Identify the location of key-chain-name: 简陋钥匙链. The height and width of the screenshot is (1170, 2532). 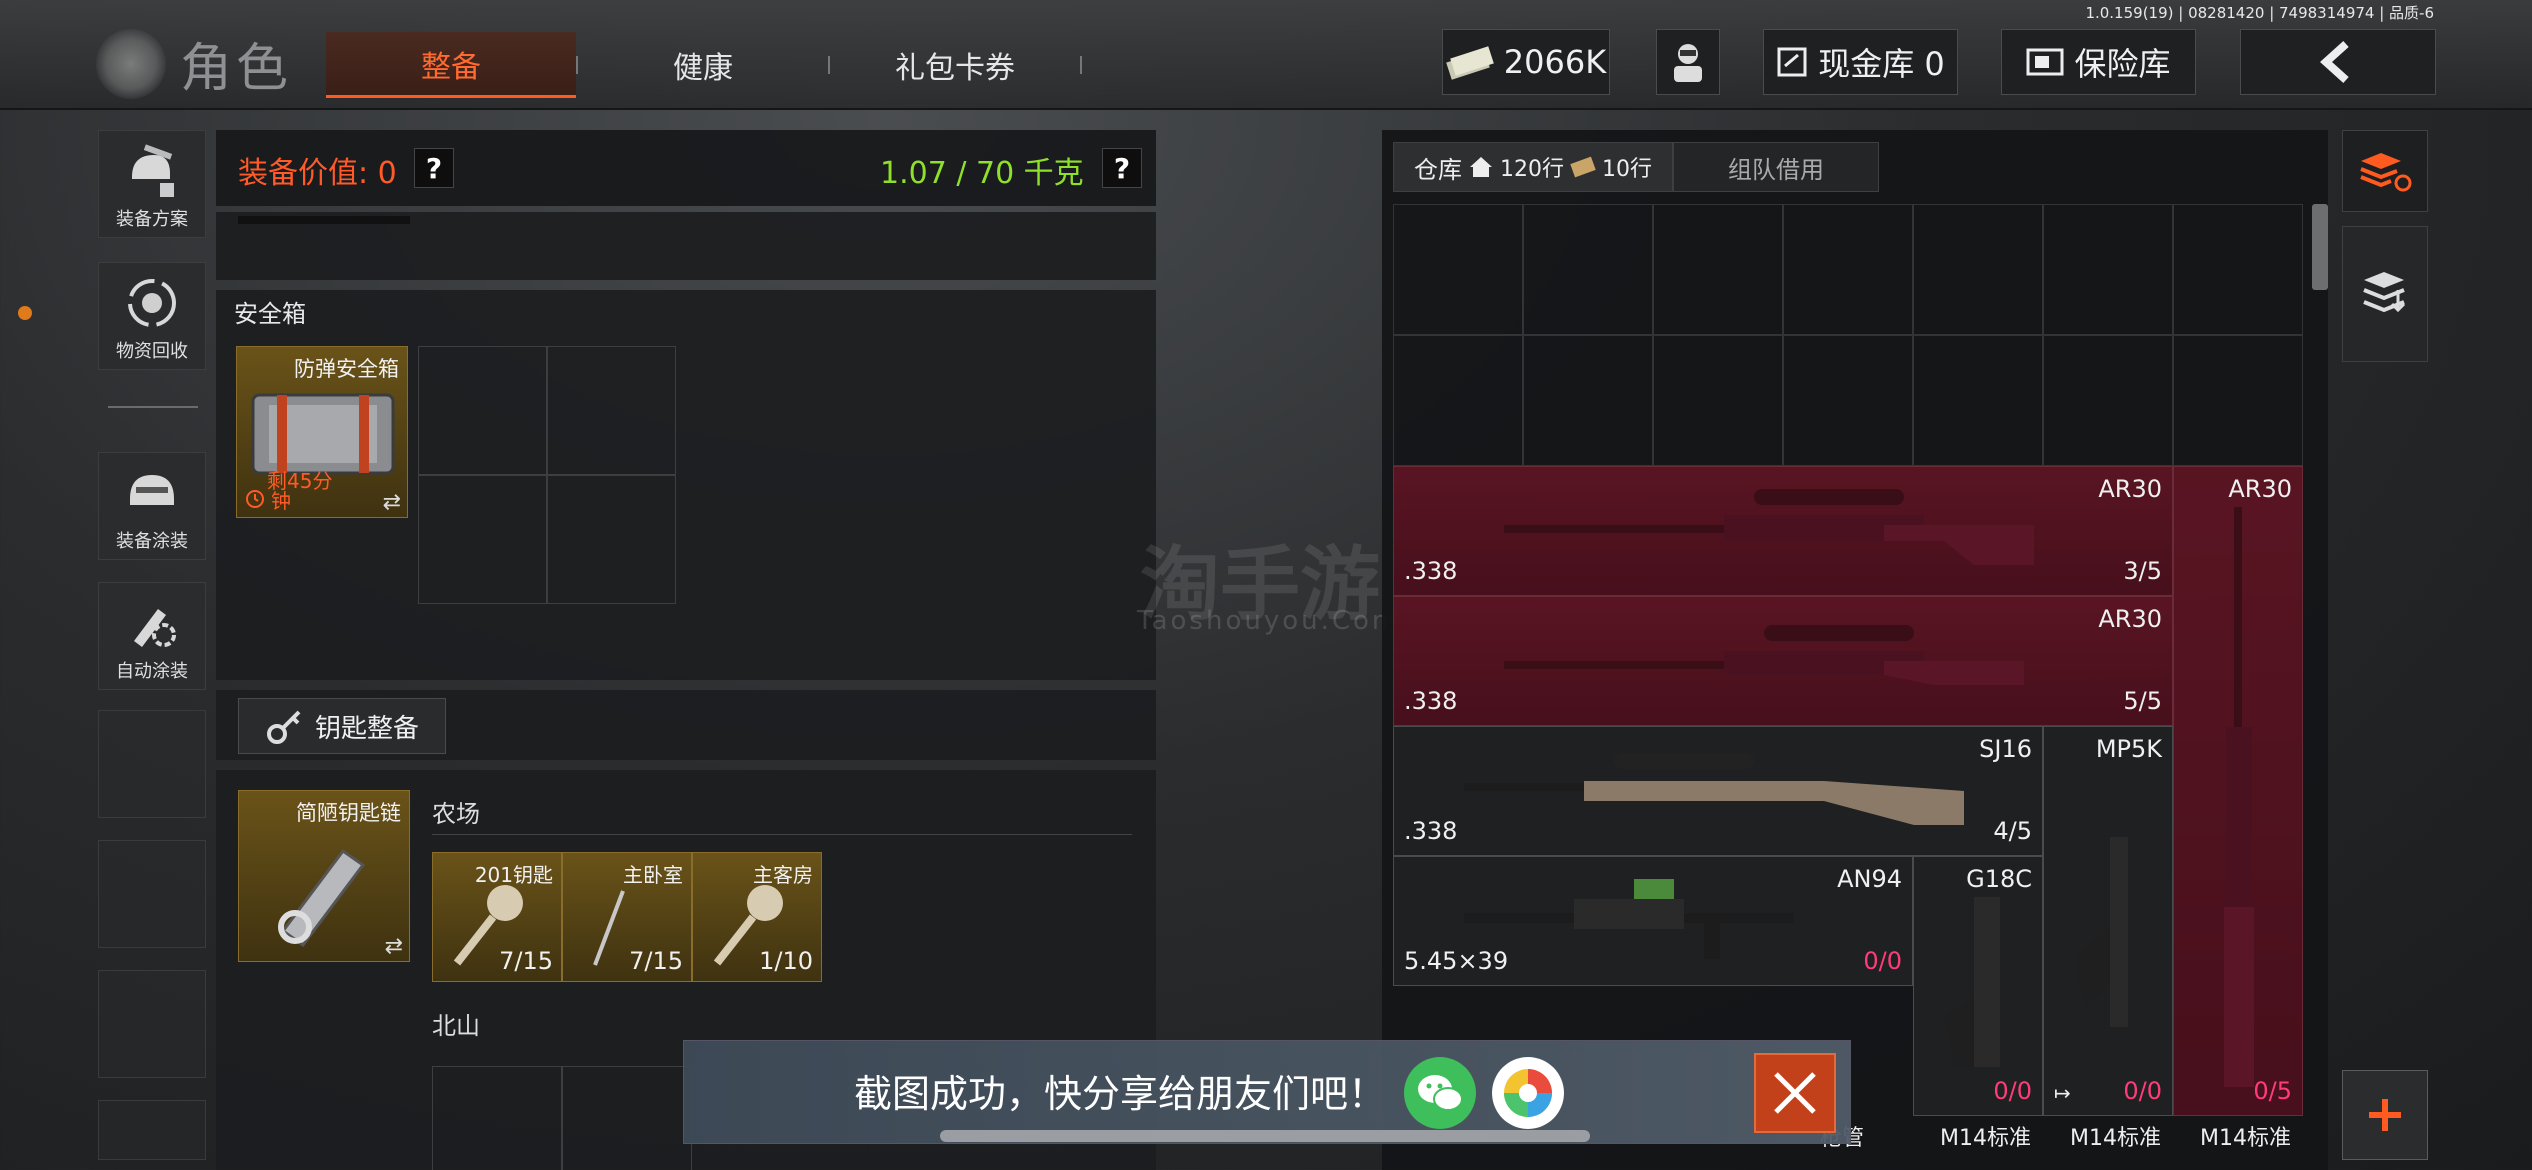
(348, 813).